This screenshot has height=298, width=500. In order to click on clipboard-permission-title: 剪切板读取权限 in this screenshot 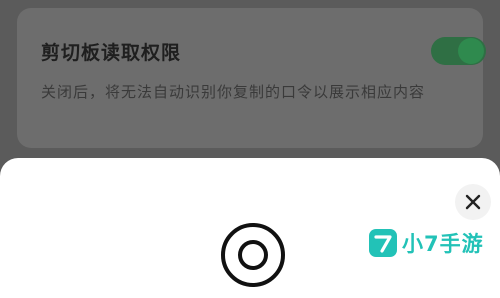, I will do `click(111, 53)`.